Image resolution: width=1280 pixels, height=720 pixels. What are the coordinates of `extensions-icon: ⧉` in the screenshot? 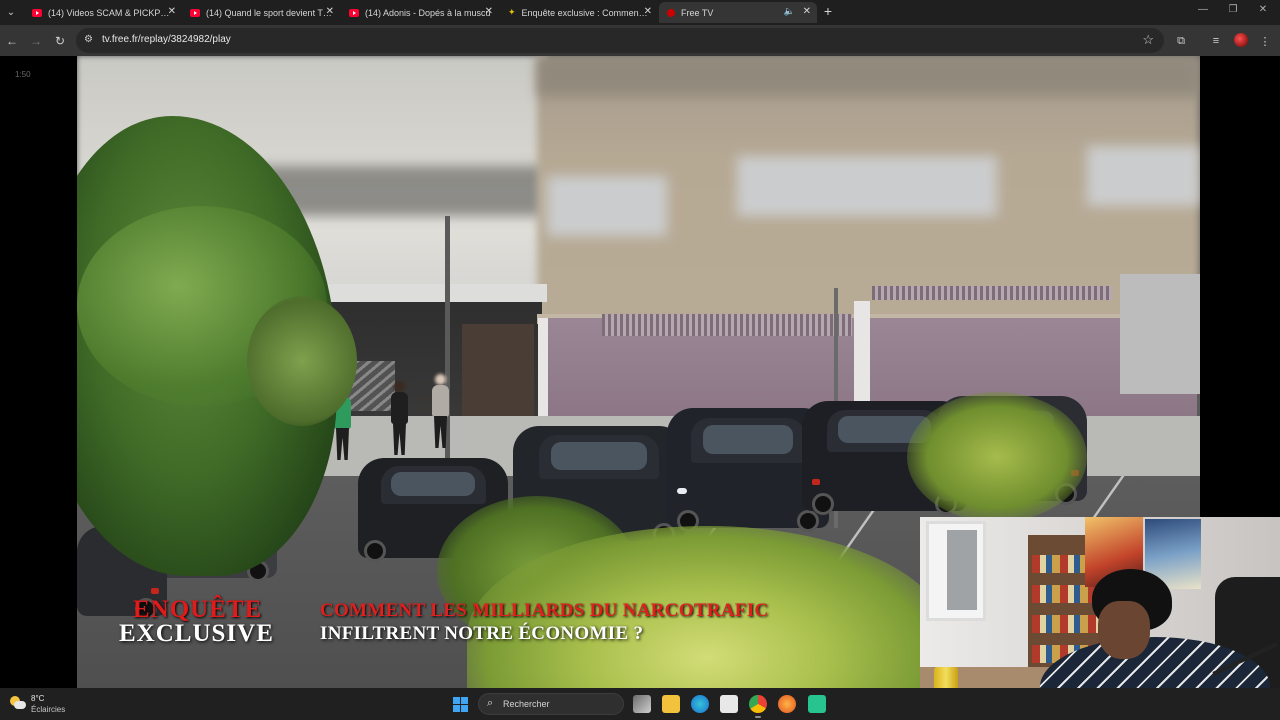 It's located at (1181, 41).